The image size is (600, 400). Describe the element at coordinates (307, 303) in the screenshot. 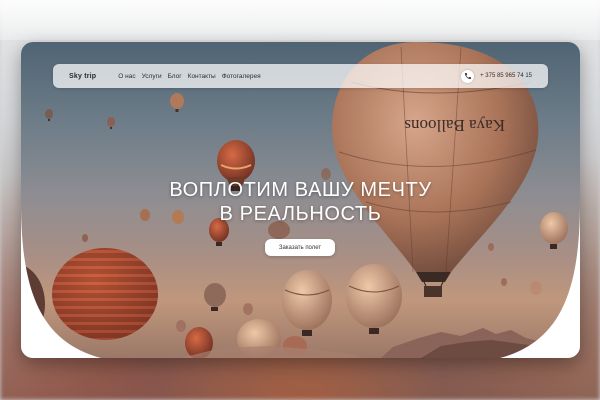

I see `balloon-center-low` at that location.